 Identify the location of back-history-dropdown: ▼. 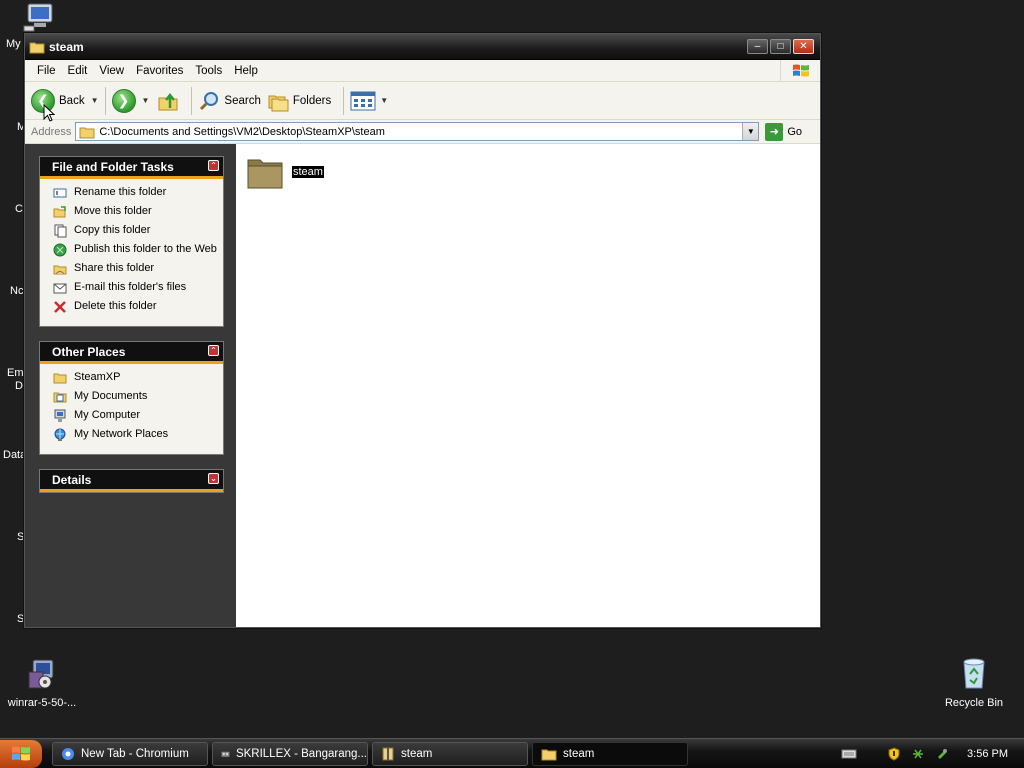
(95, 100).